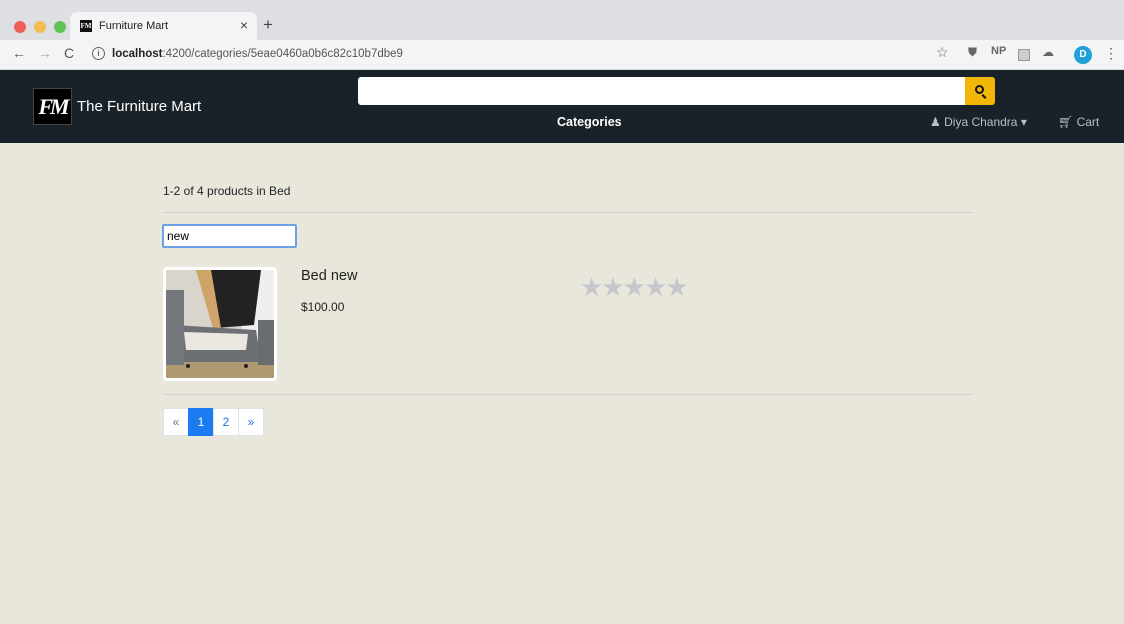  I want to click on page-1-button: 1, so click(201, 422).